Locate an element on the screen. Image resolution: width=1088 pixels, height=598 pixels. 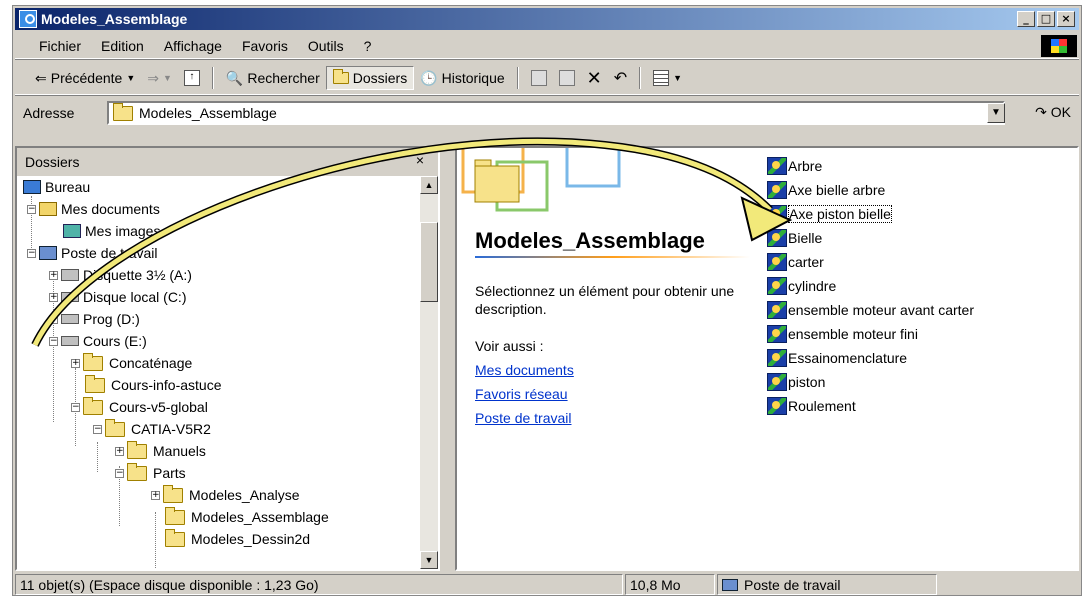
tree-item: + Prog (D:) is located at coordinates (94, 319).